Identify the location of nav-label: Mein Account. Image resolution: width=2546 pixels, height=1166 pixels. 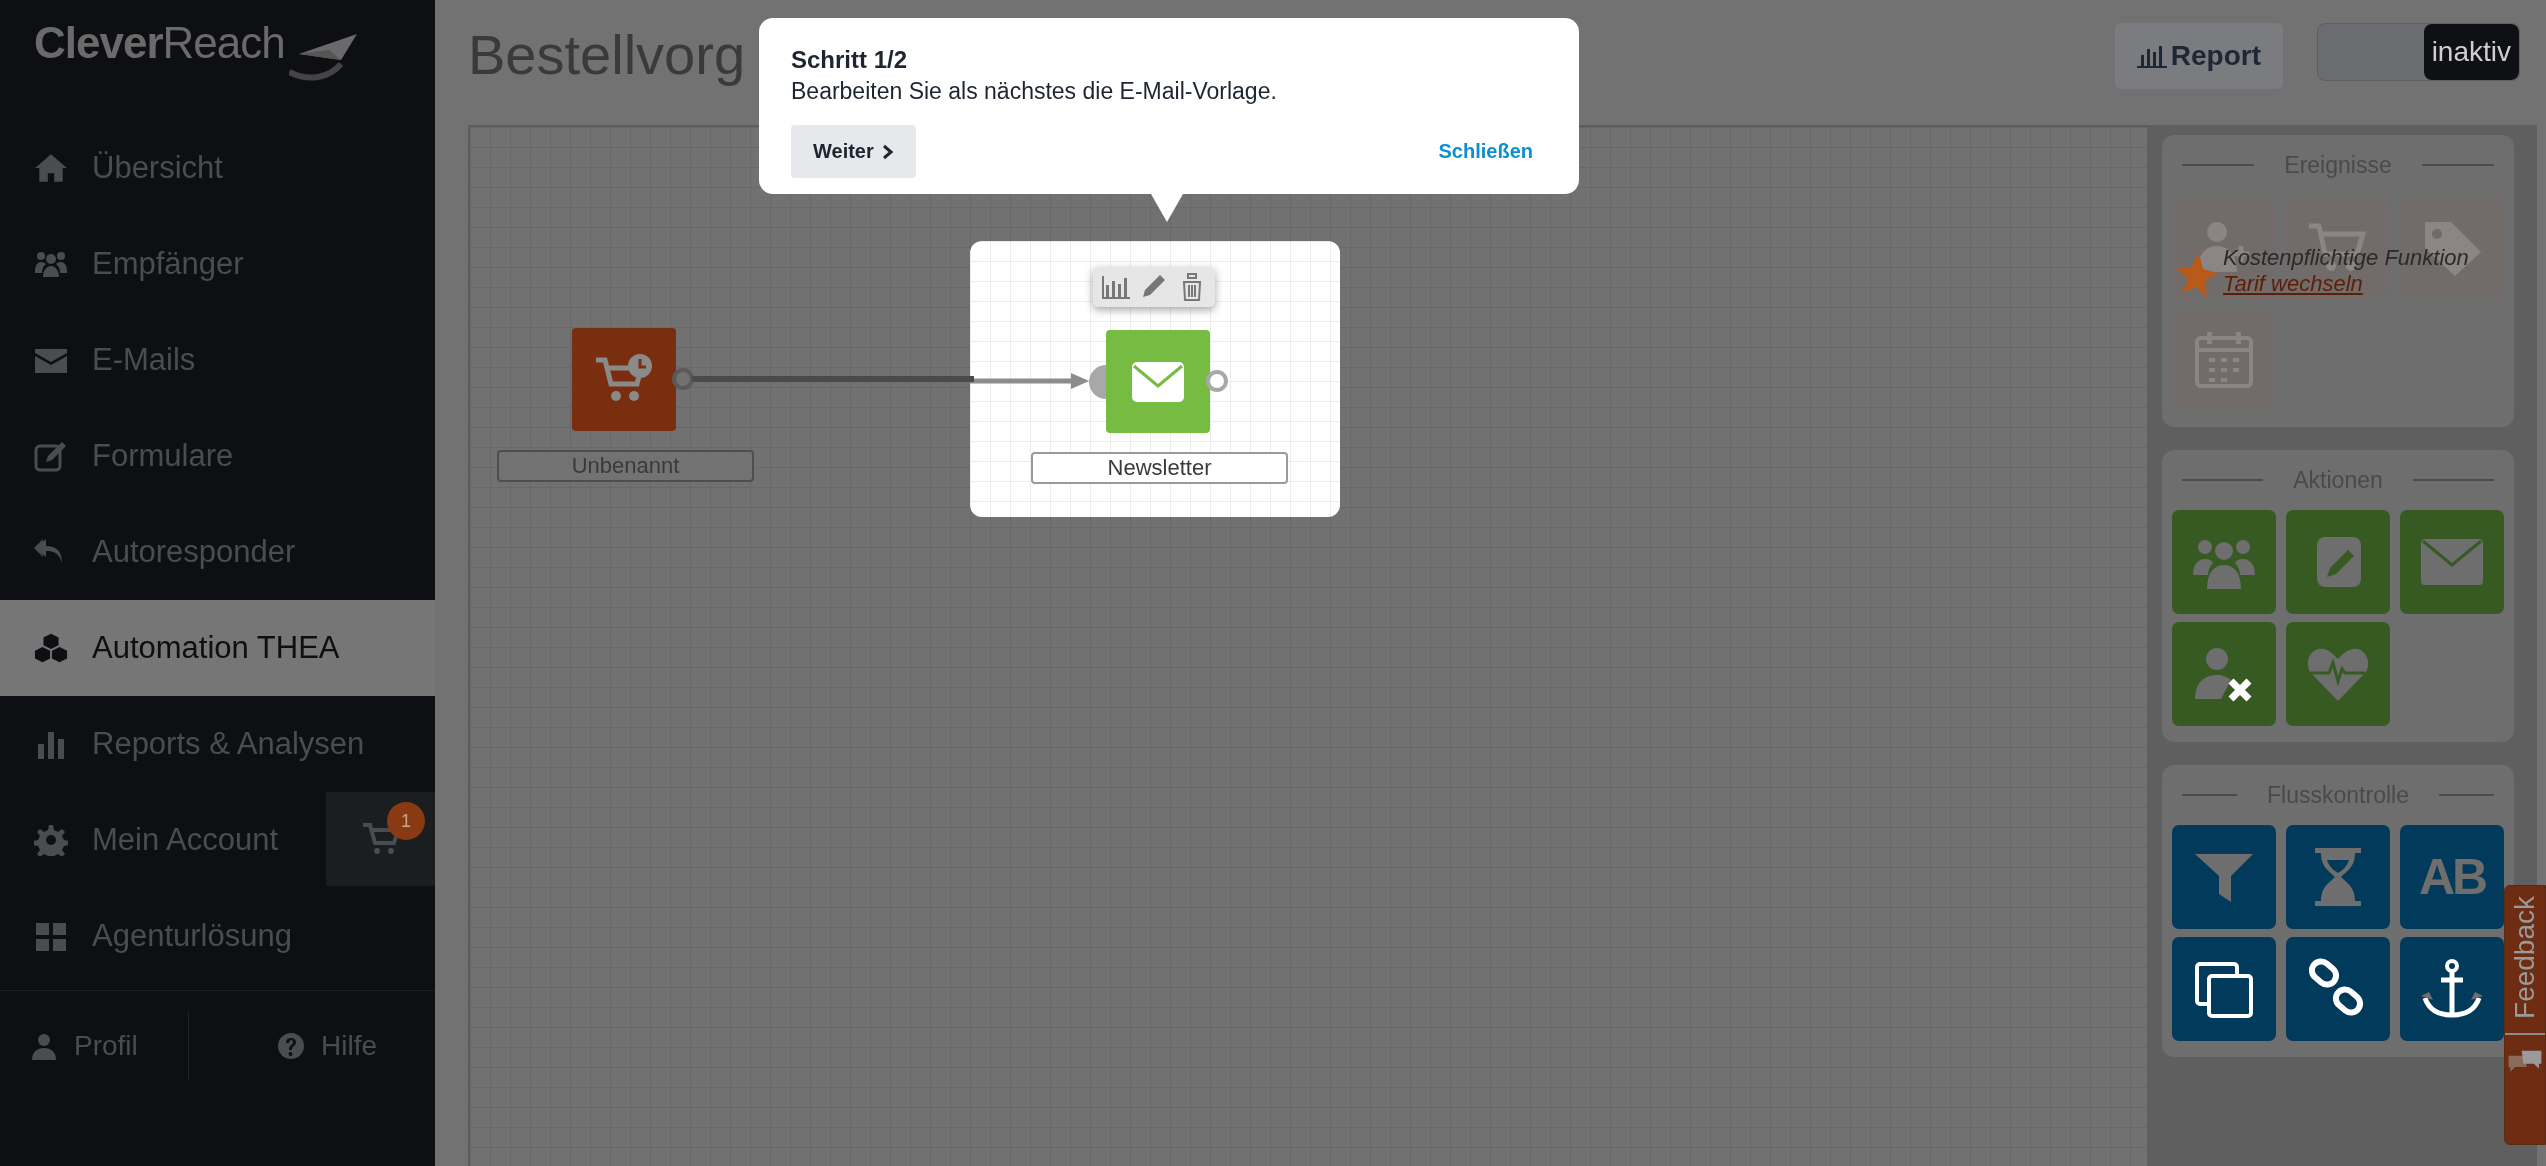
(185, 840).